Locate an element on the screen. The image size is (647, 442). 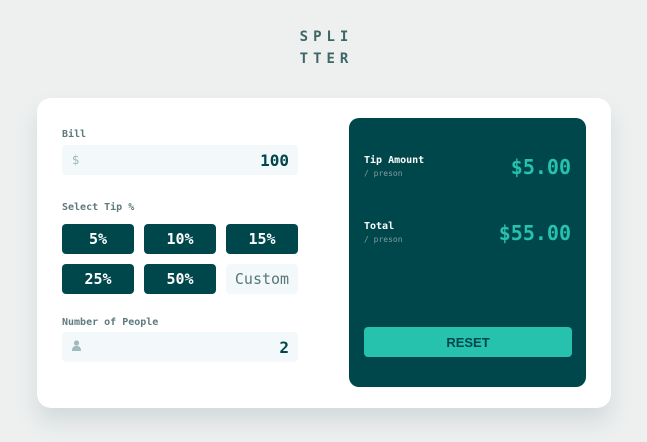
bill-value: 100 is located at coordinates (274, 160).